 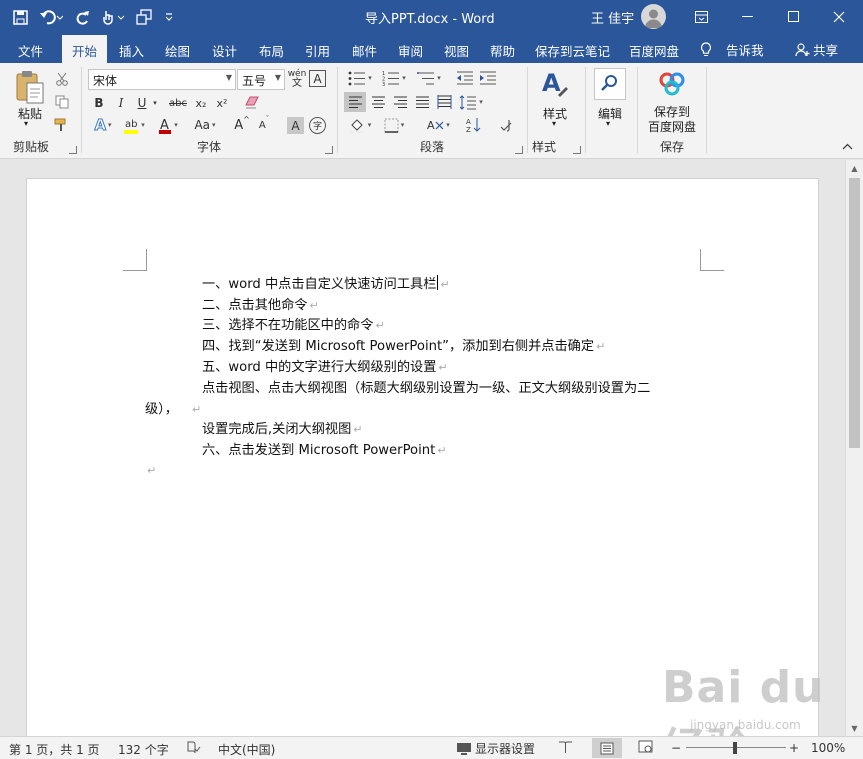 I want to click on editing-search-icon, so click(x=610, y=84).